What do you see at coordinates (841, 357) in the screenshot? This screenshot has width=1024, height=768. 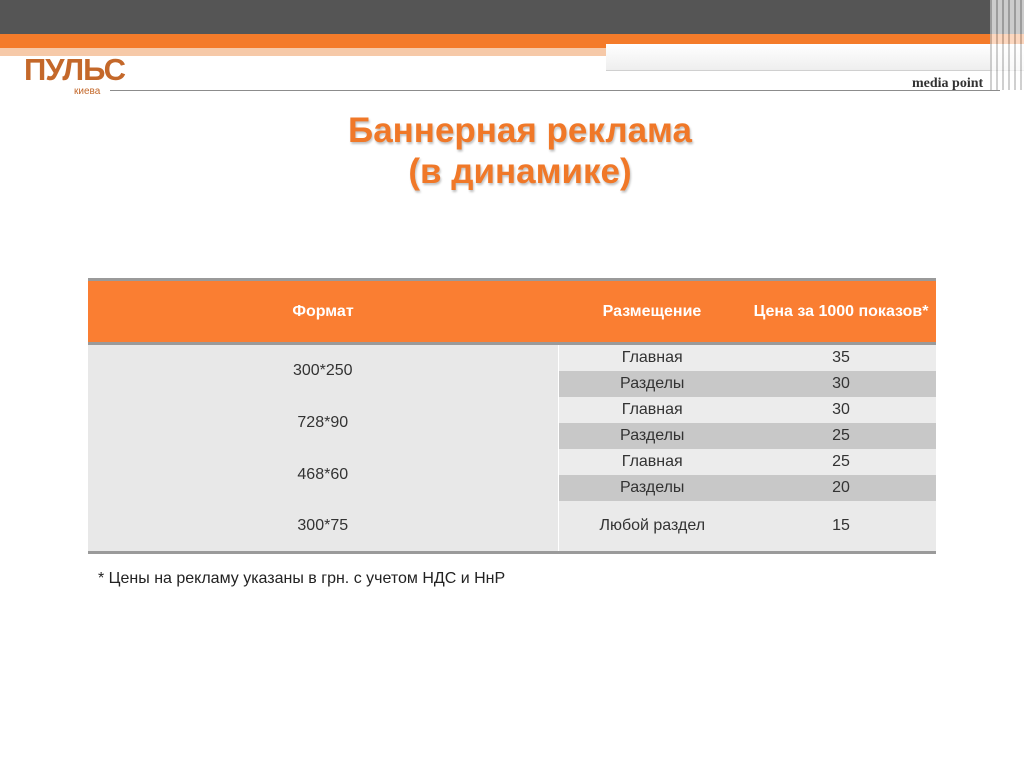 I see `price-cell: 35` at bounding box center [841, 357].